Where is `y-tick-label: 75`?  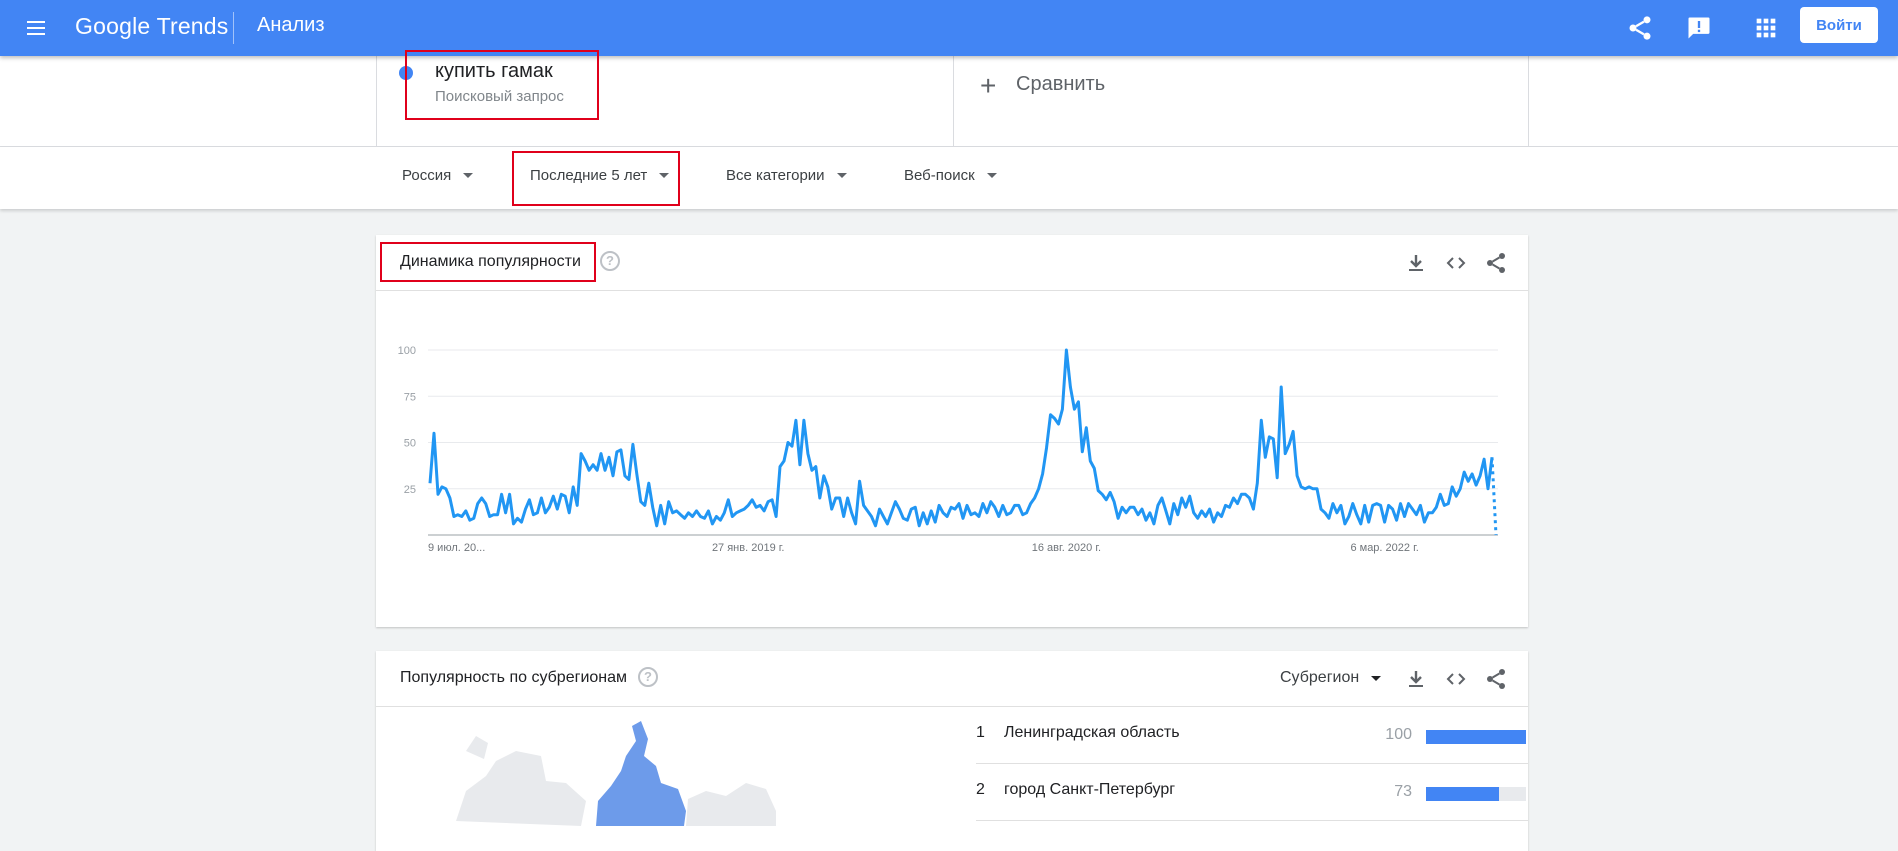 y-tick-label: 75 is located at coordinates (410, 397).